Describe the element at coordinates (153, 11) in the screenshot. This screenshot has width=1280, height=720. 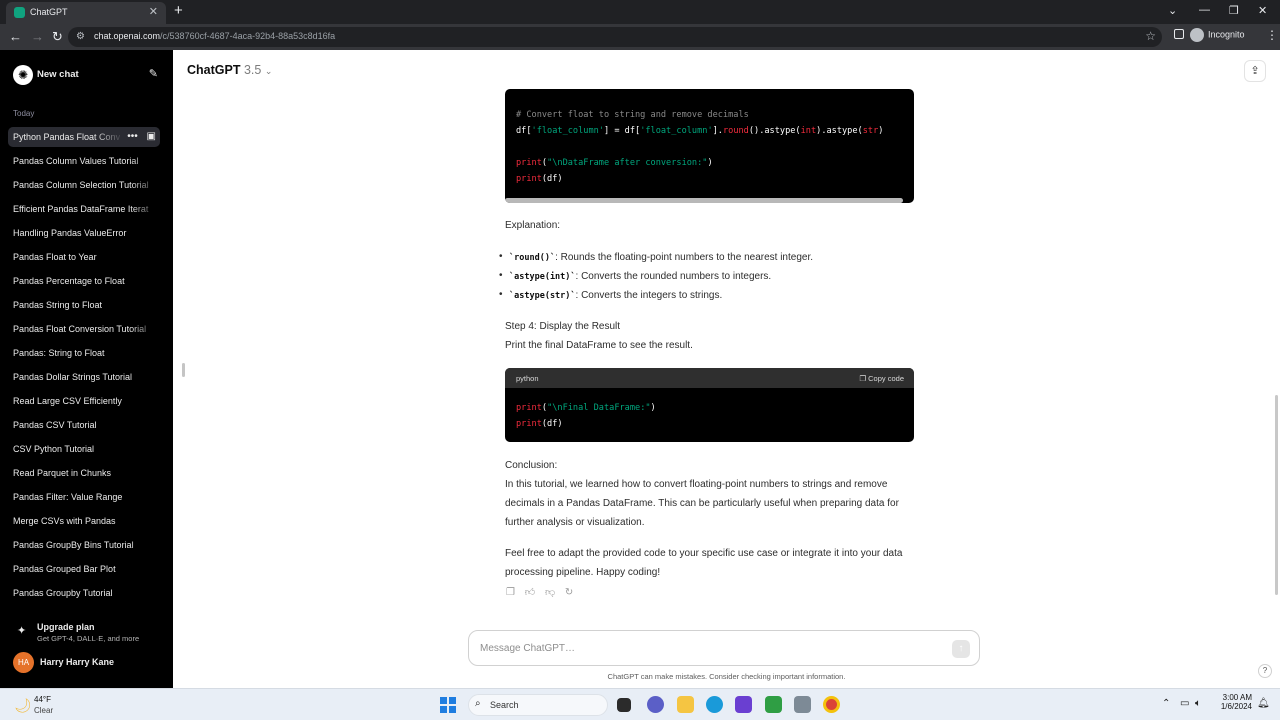
I see `close-tab-icon: ✕` at that location.